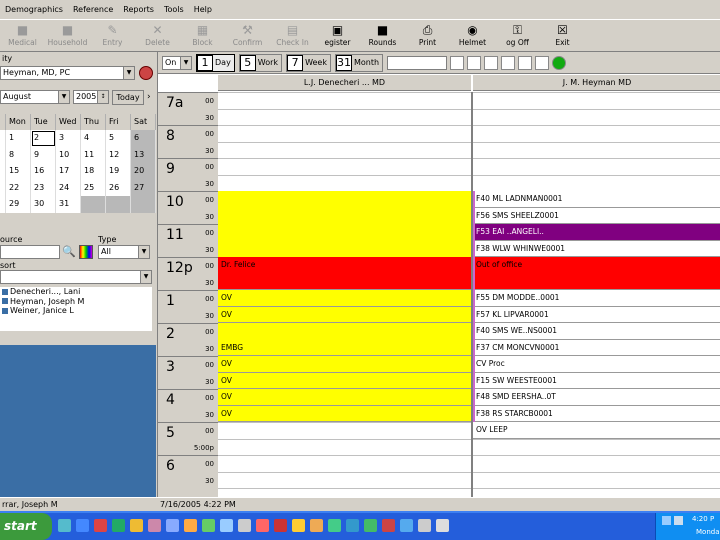 The width and height of the screenshot is (720, 540). Describe the element at coordinates (30, 252) in the screenshot. I see `source-field` at that location.